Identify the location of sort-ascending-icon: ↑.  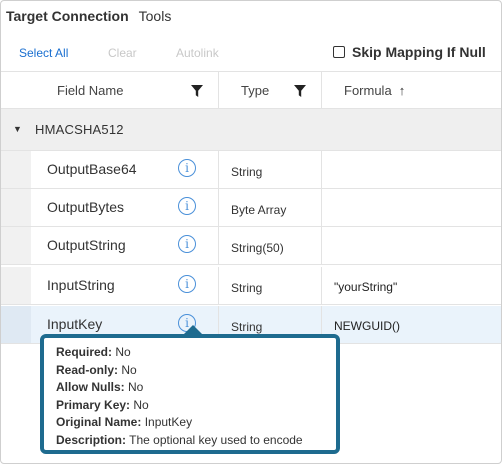
(402, 90).